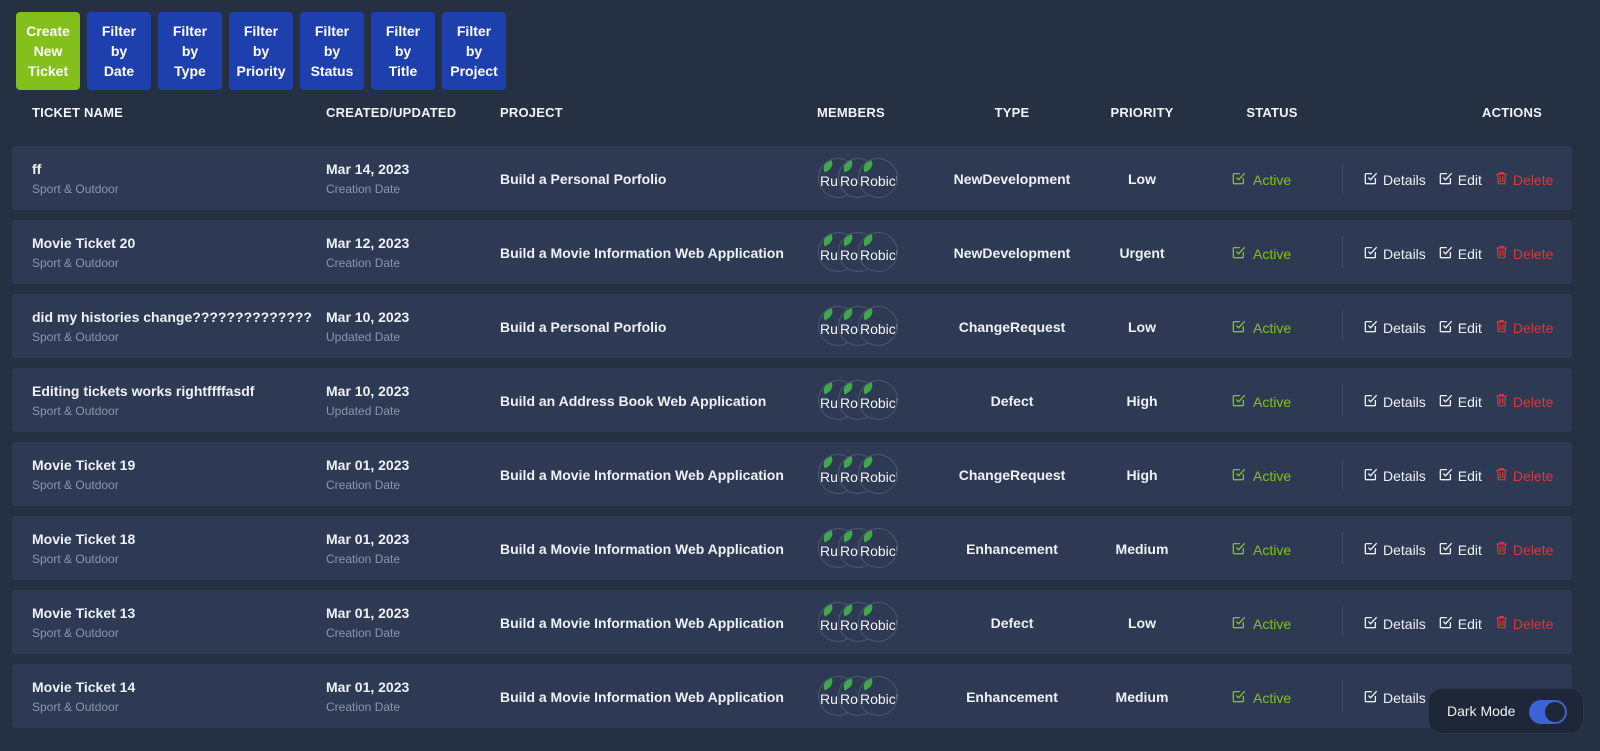 Image resolution: width=1600 pixels, height=751 pixels. I want to click on filter-by-priority-button: Filter by Priority, so click(261, 51).